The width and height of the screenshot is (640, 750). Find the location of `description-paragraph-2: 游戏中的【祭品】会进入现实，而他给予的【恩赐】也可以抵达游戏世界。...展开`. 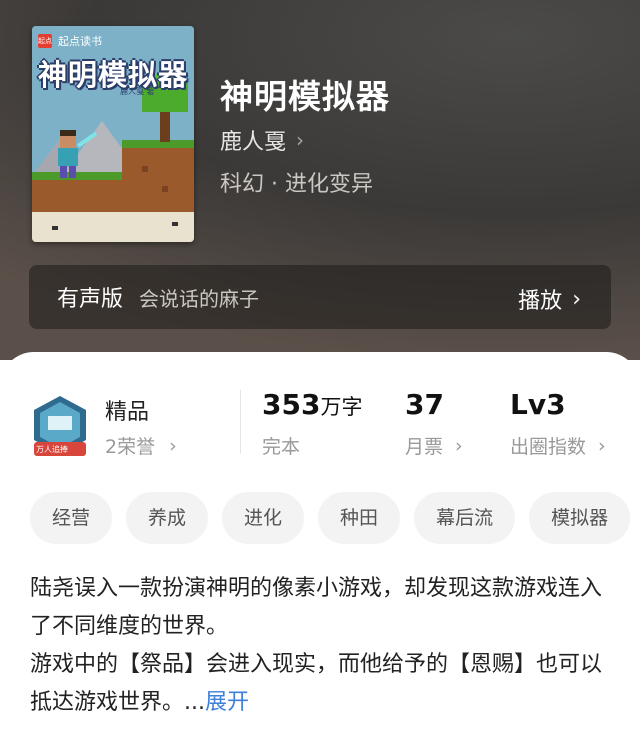

description-paragraph-2: 游戏中的【祭品】会进入现实，而他给予的【恩赐】也可以抵达游戏世界。...展开 is located at coordinates (322, 684).